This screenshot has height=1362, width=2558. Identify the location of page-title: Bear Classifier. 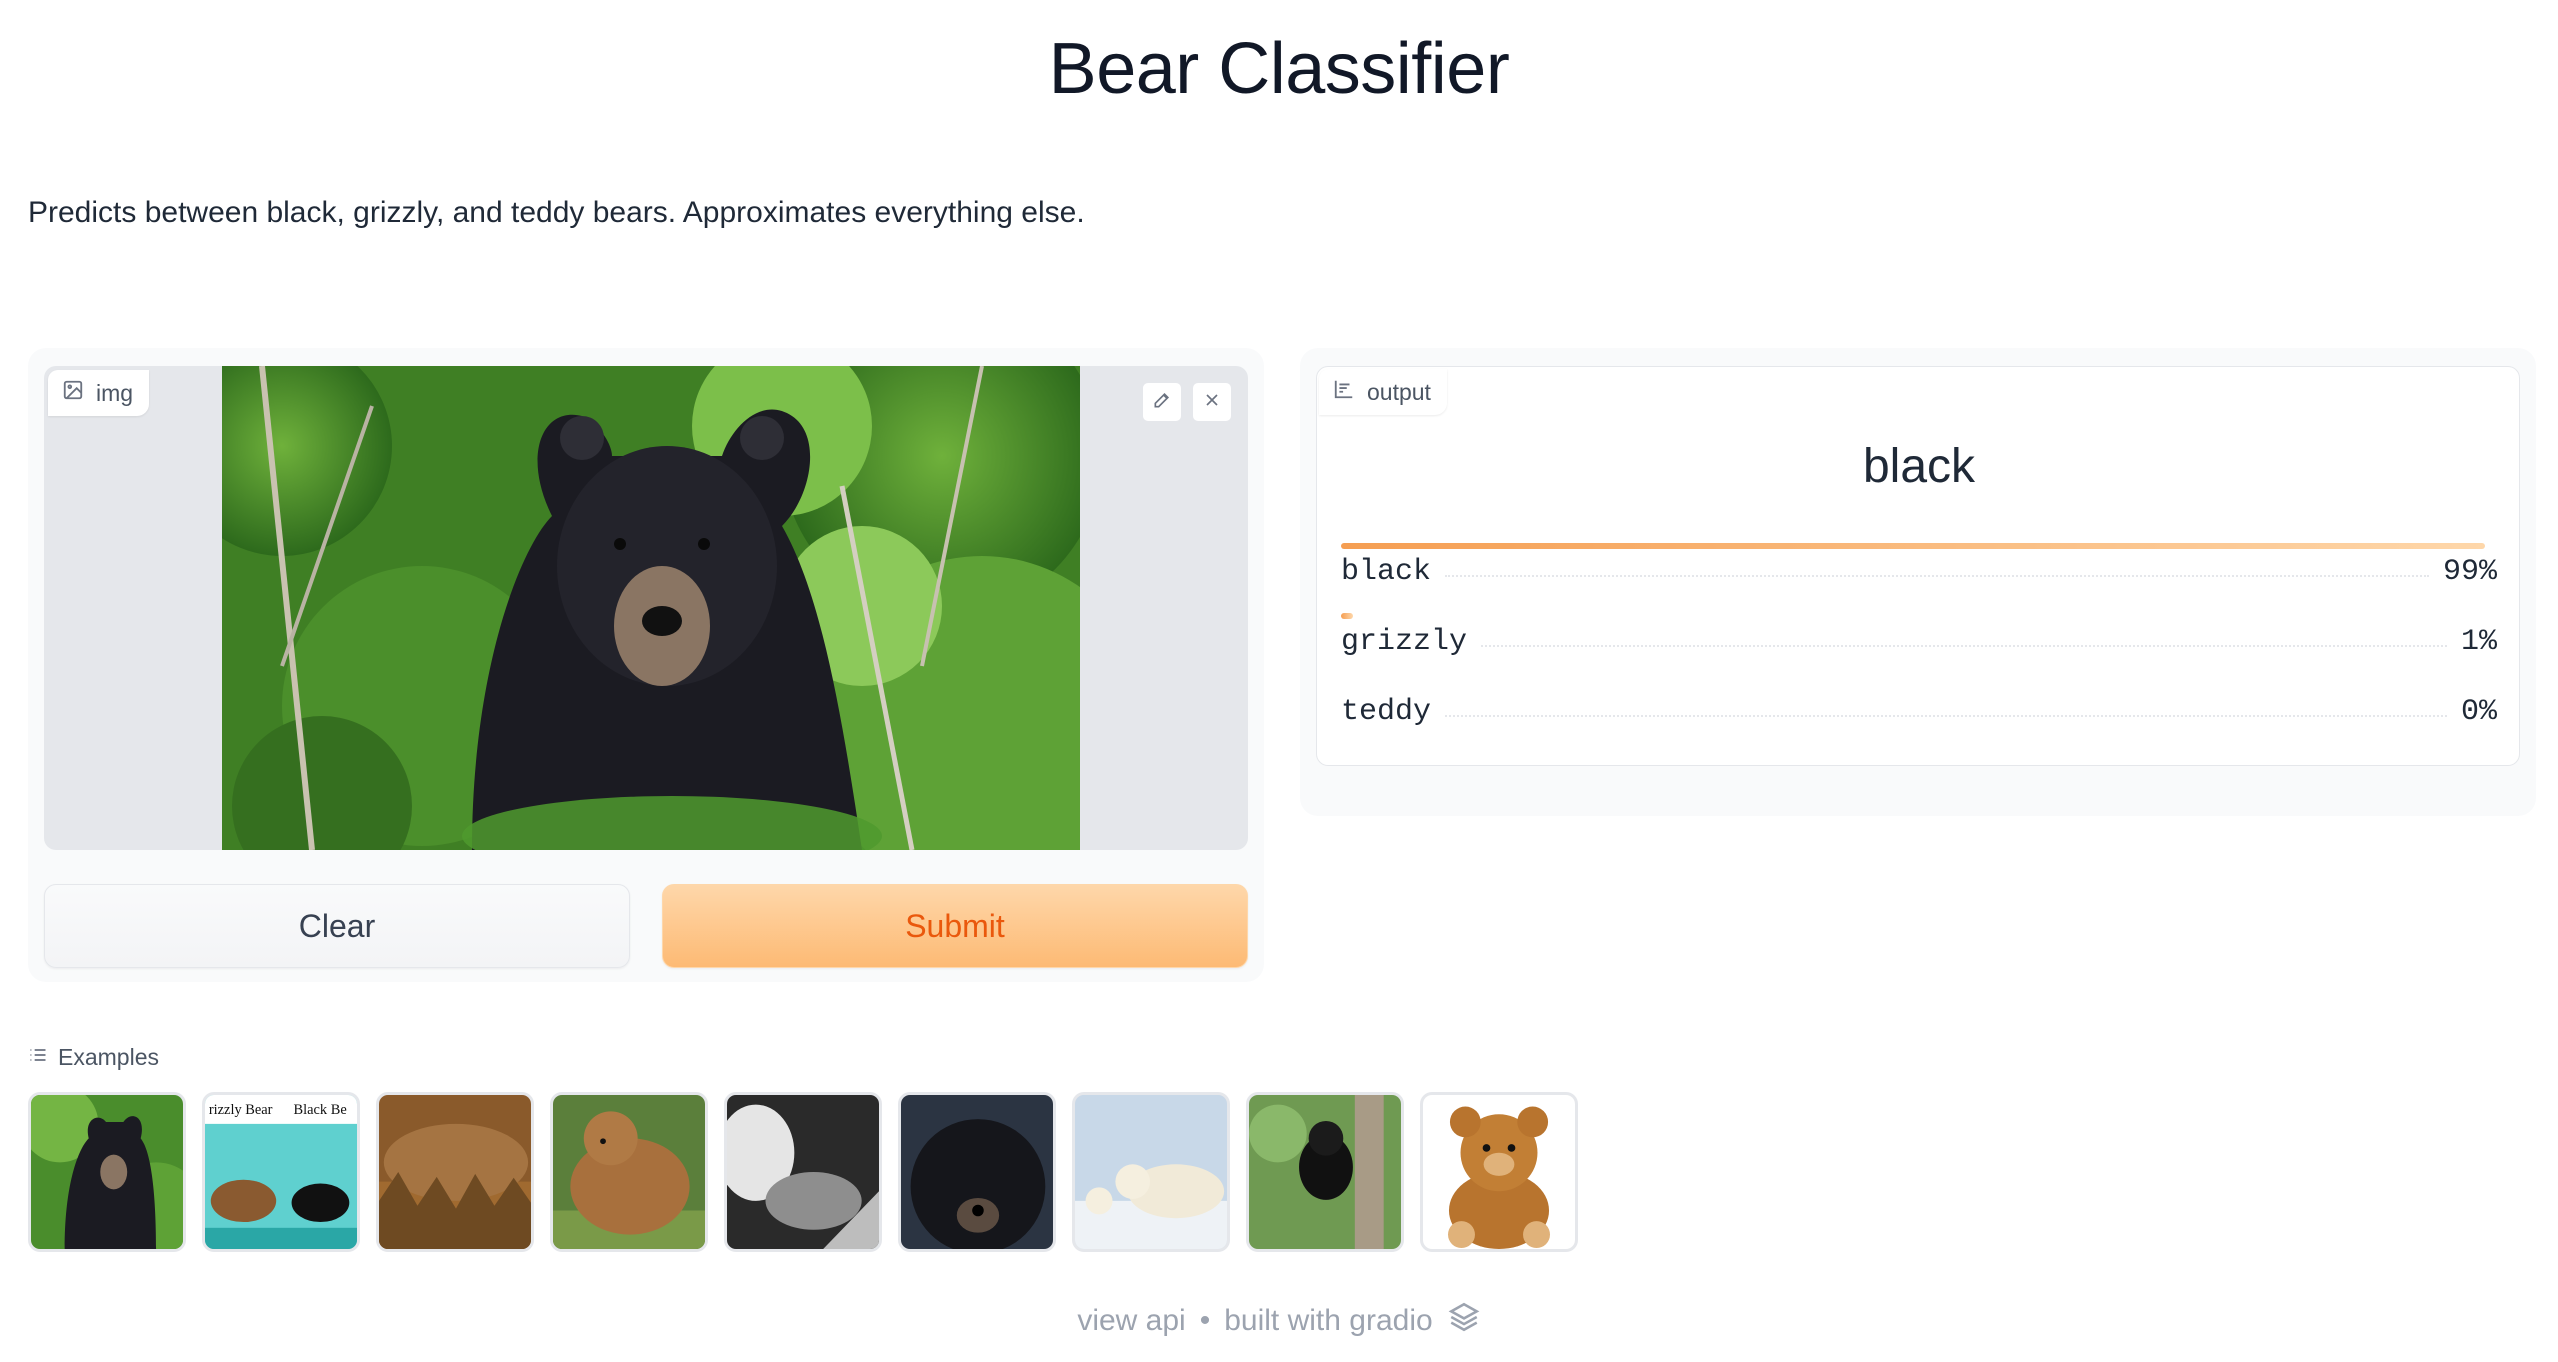
(1279, 69).